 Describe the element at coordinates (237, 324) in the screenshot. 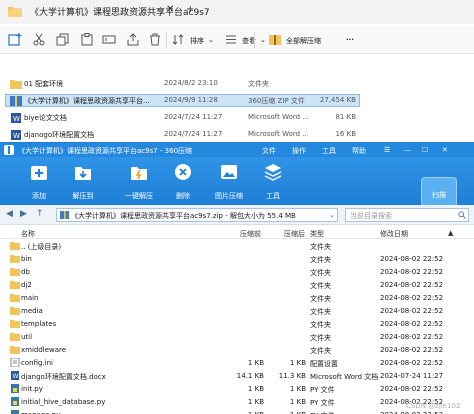

I see `table-row: templates 文件夹 2024-08-02 22:52` at that location.